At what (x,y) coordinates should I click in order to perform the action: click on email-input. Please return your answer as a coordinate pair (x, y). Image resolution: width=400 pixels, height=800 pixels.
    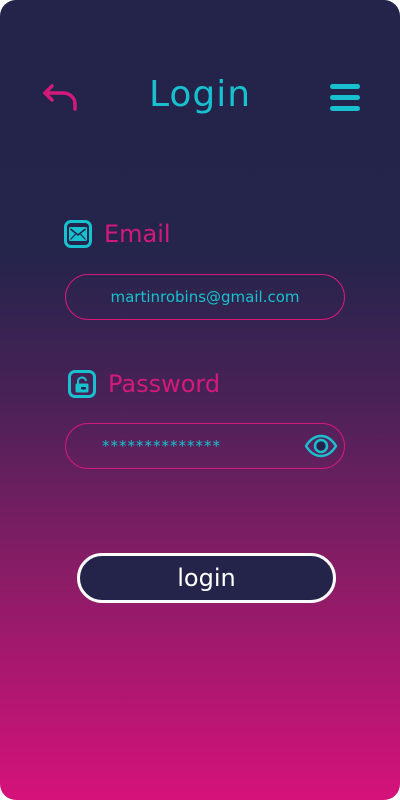
    Looking at the image, I should click on (205, 297).